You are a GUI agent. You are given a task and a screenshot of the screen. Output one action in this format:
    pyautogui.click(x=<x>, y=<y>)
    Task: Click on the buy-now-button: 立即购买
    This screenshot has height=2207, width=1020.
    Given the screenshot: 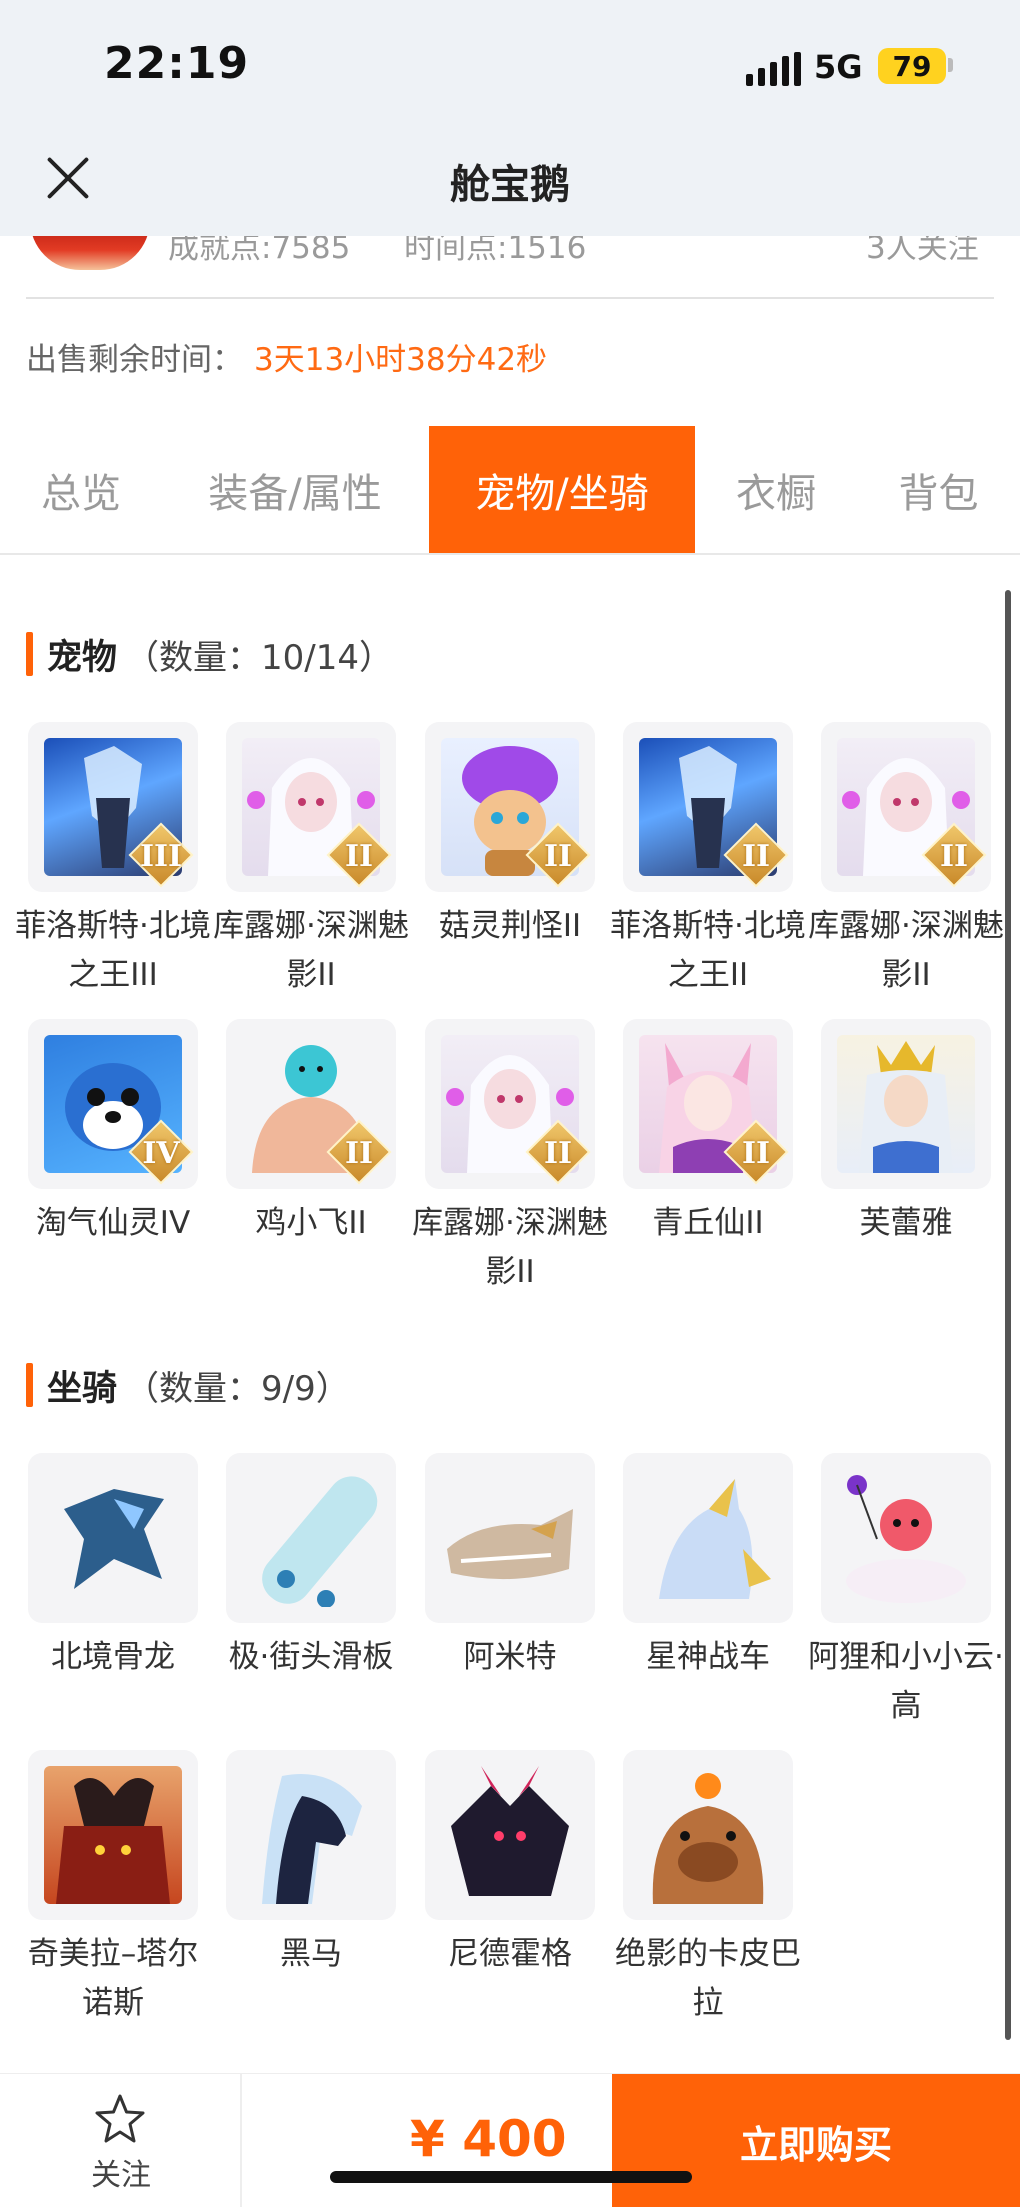 What is the action you would take?
    pyautogui.click(x=816, y=2140)
    